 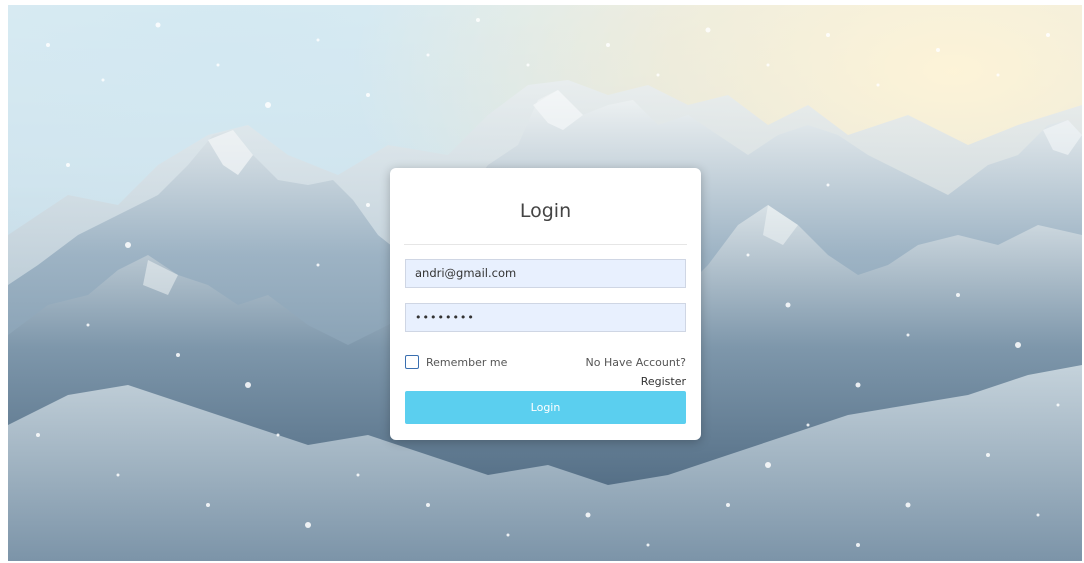 What do you see at coordinates (545, 211) in the screenshot?
I see `login-title: Login` at bounding box center [545, 211].